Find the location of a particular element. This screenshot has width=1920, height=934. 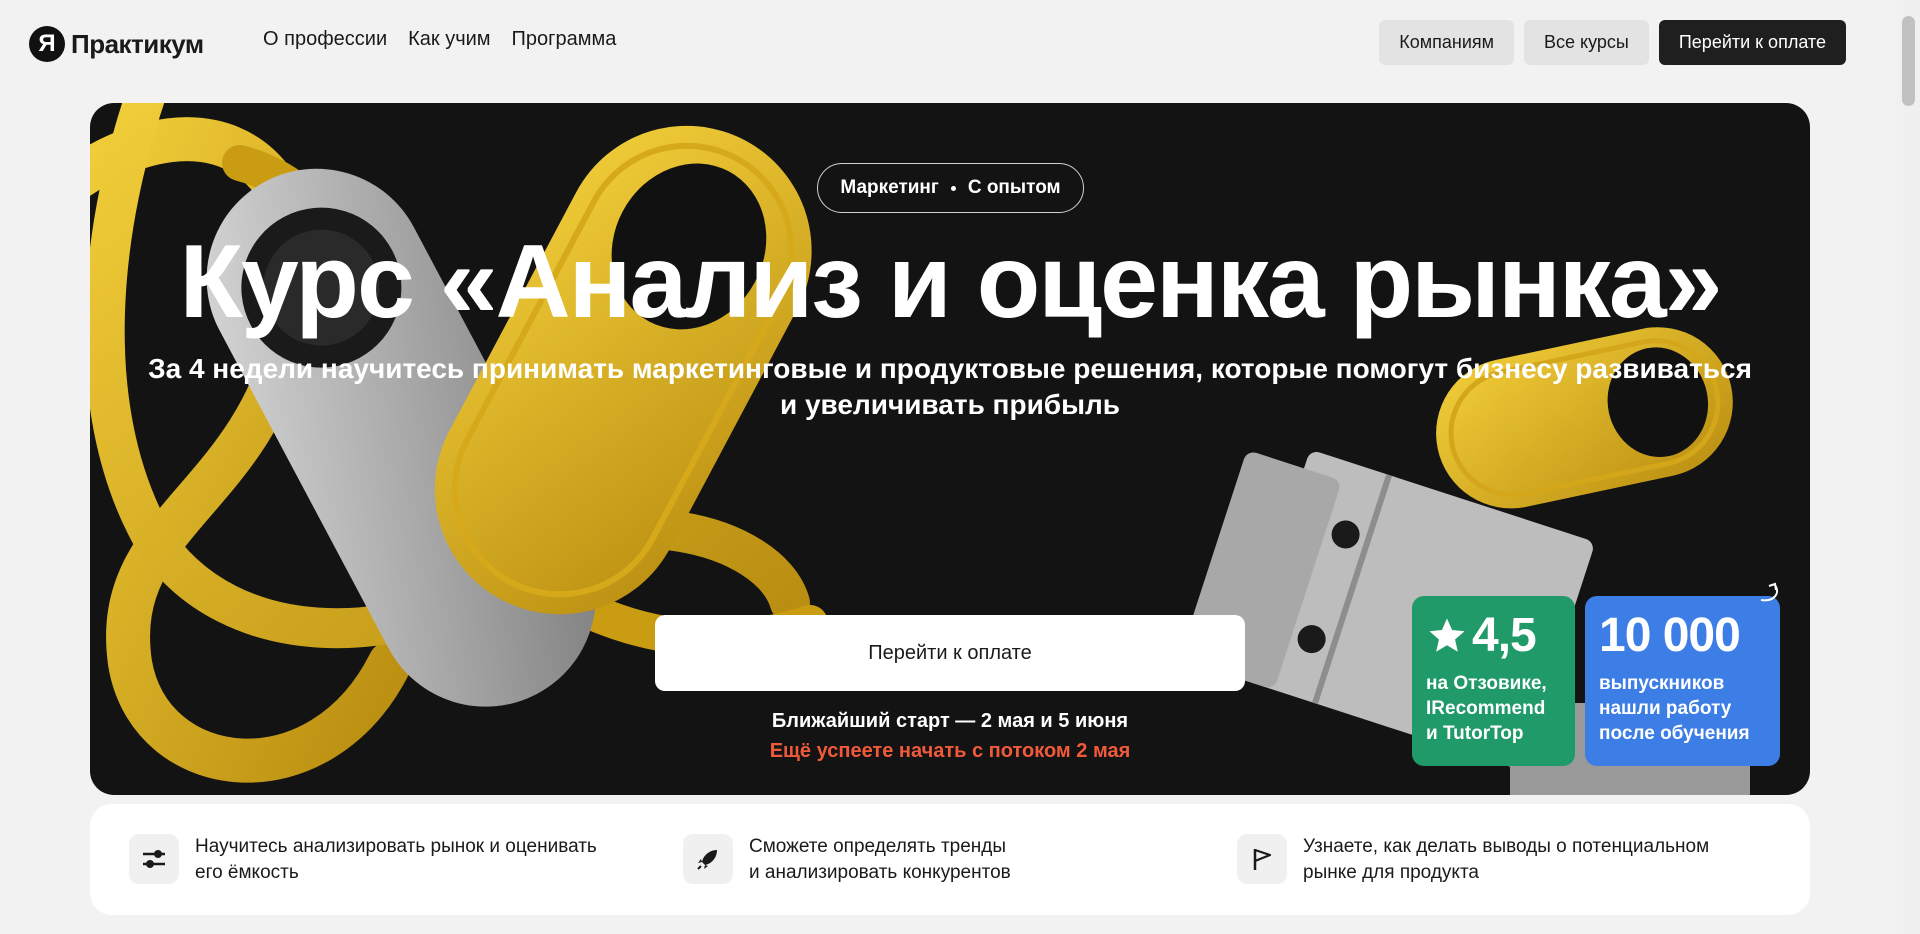

page-scrollbar is located at coordinates (1908, 467).